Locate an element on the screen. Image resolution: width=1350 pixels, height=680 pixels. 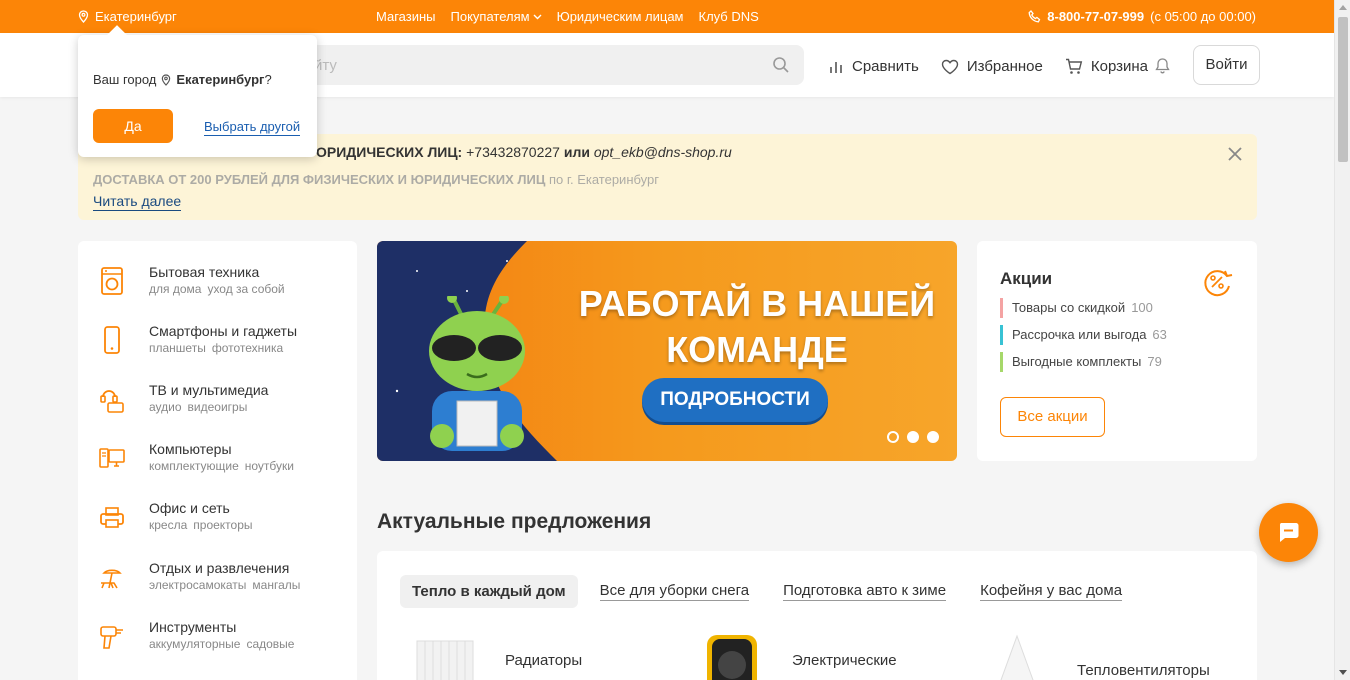
nav-legal: Юридическим лицам is located at coordinates (620, 16).